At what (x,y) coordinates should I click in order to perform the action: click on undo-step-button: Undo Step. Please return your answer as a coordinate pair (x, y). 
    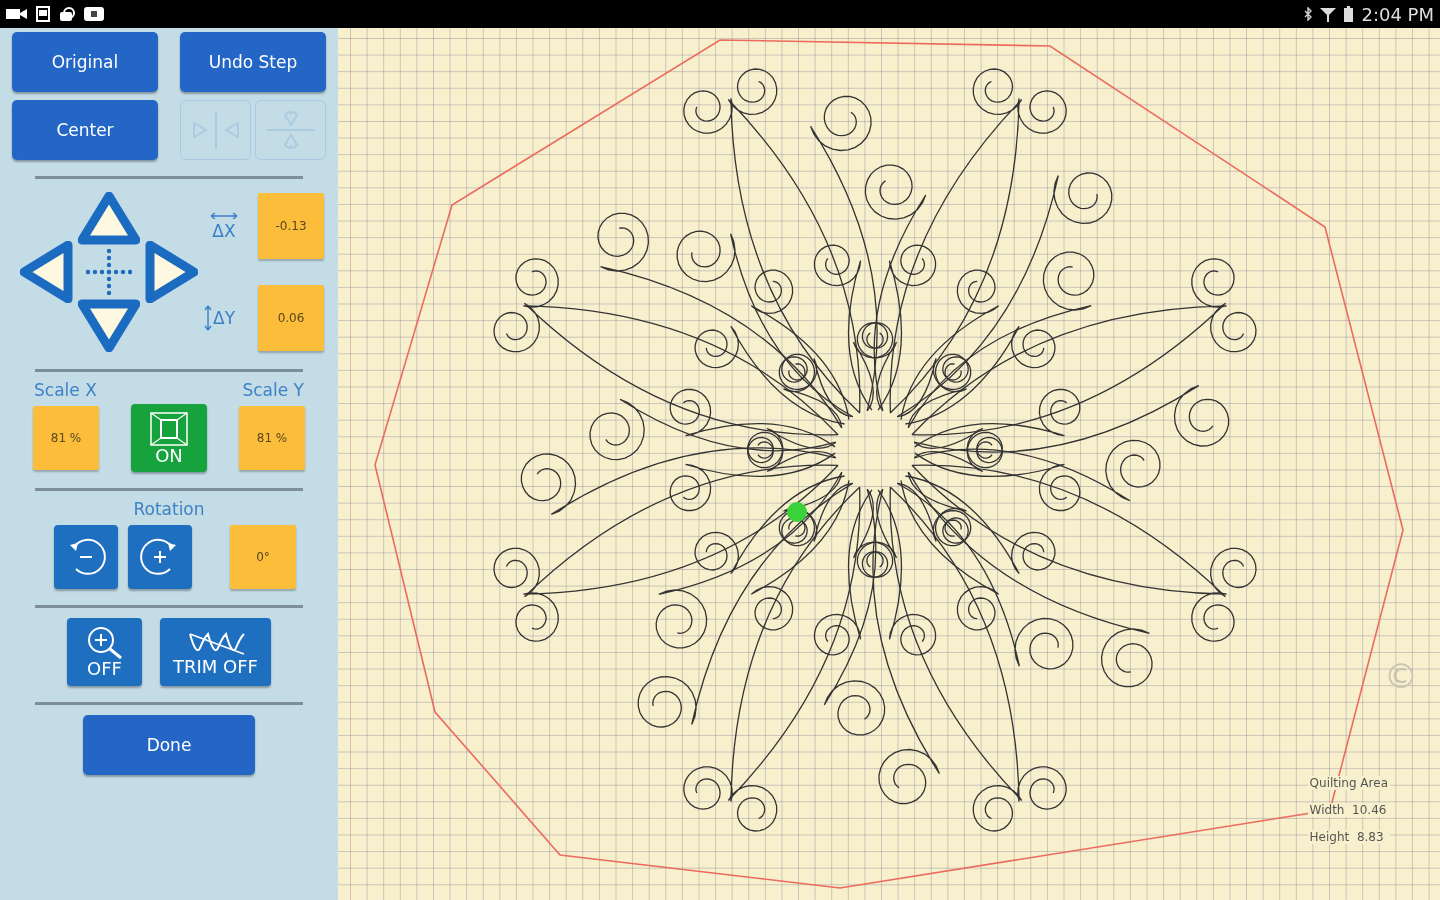
    Looking at the image, I should click on (253, 62).